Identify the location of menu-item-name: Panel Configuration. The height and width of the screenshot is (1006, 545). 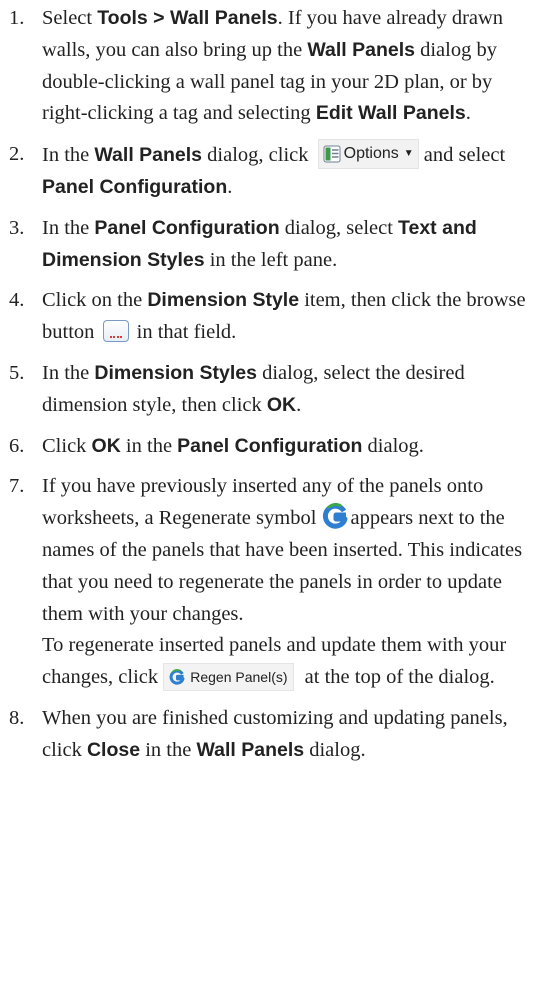
(135, 186).